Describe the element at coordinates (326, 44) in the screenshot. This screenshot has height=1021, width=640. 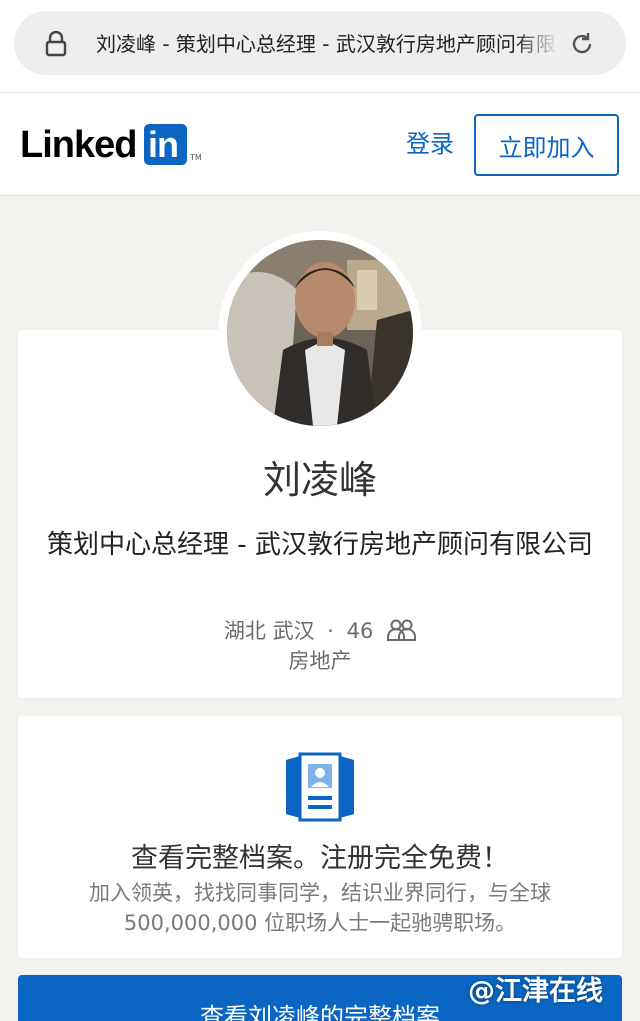
I see `url-text: 刘凌峰 - 策划中心总经理 - 武汉敦行房地产顾问有限公司` at that location.